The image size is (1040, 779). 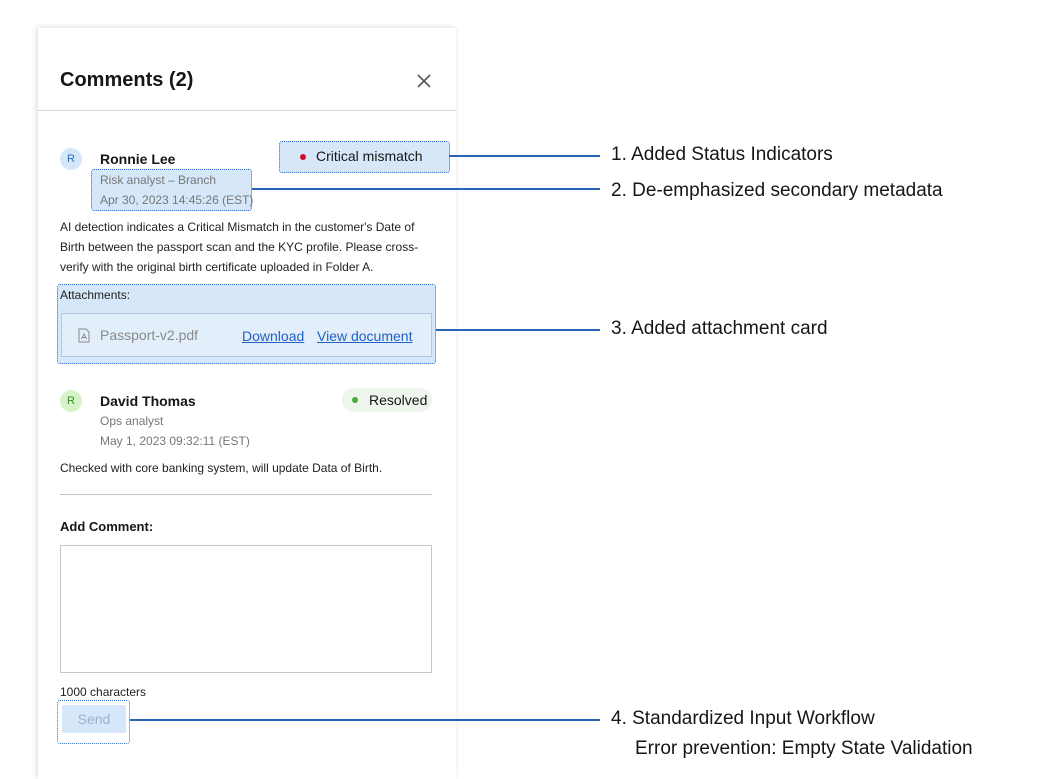 I want to click on panel-header: Comments (2), so click(x=247, y=69).